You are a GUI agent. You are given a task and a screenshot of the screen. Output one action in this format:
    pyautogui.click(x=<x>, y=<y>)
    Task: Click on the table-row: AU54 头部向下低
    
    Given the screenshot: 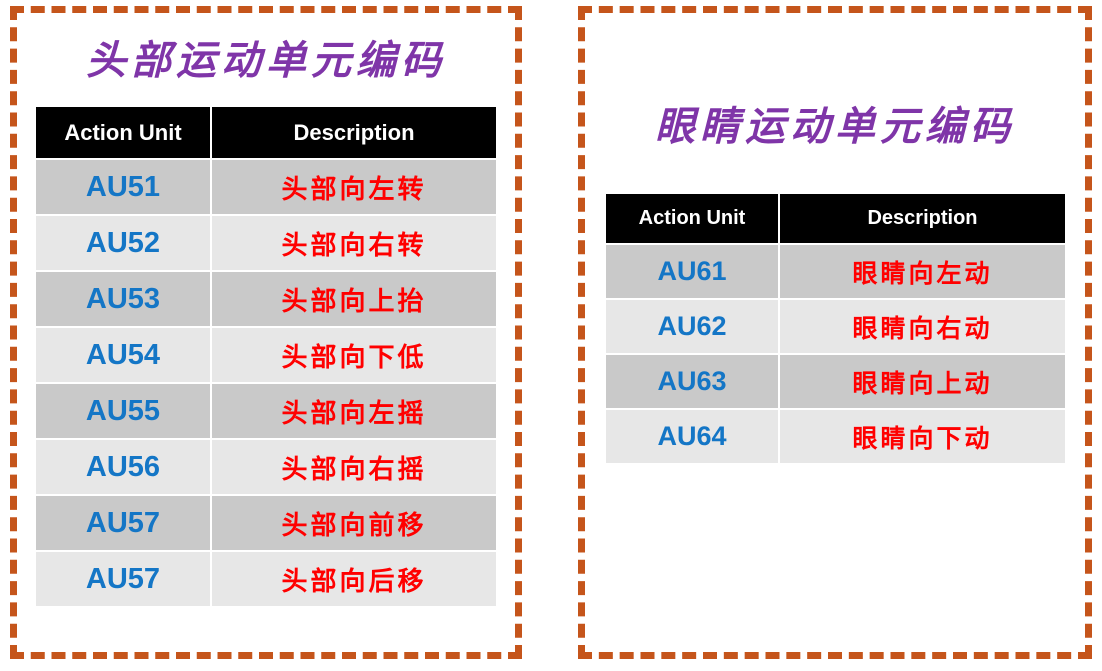 What is the action you would take?
    pyautogui.click(x=266, y=355)
    